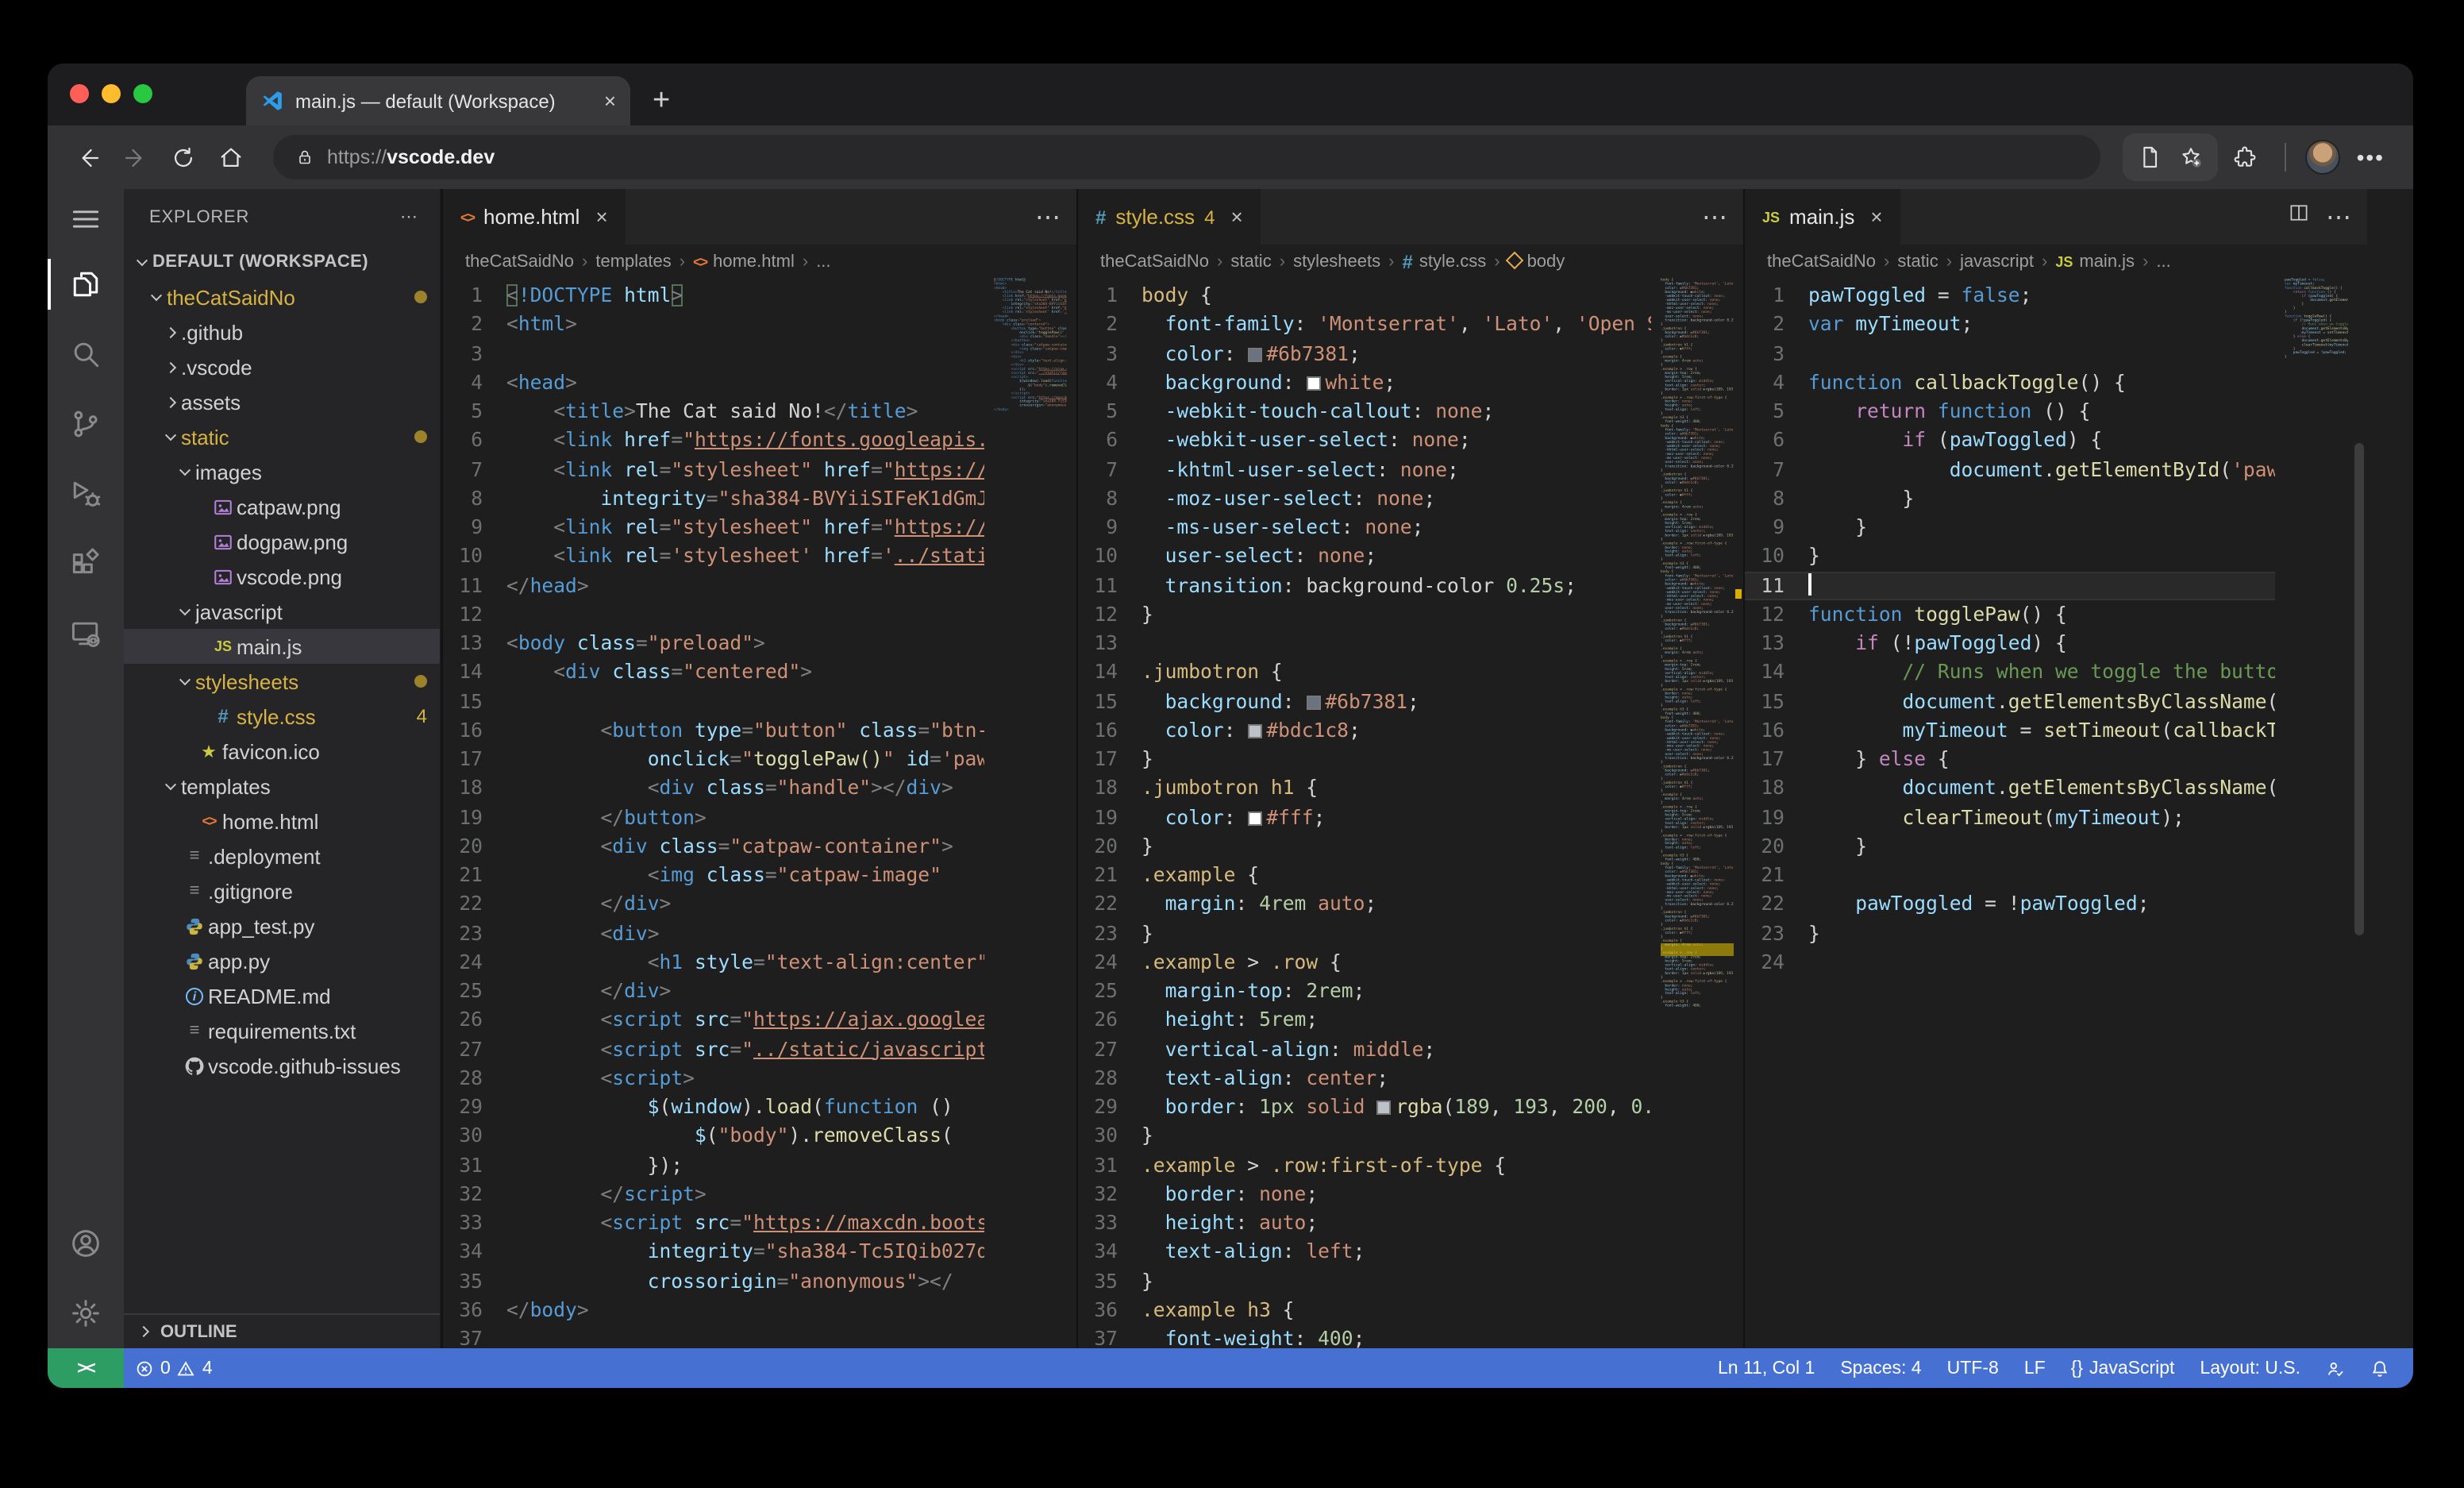  I want to click on explorer-icon, so click(86, 284).